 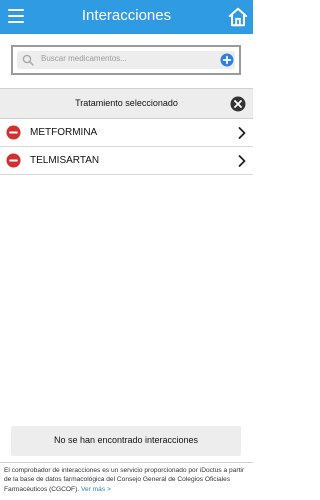 I want to click on no-interactions-message: No se han encontrado interacciones, so click(x=126, y=440).